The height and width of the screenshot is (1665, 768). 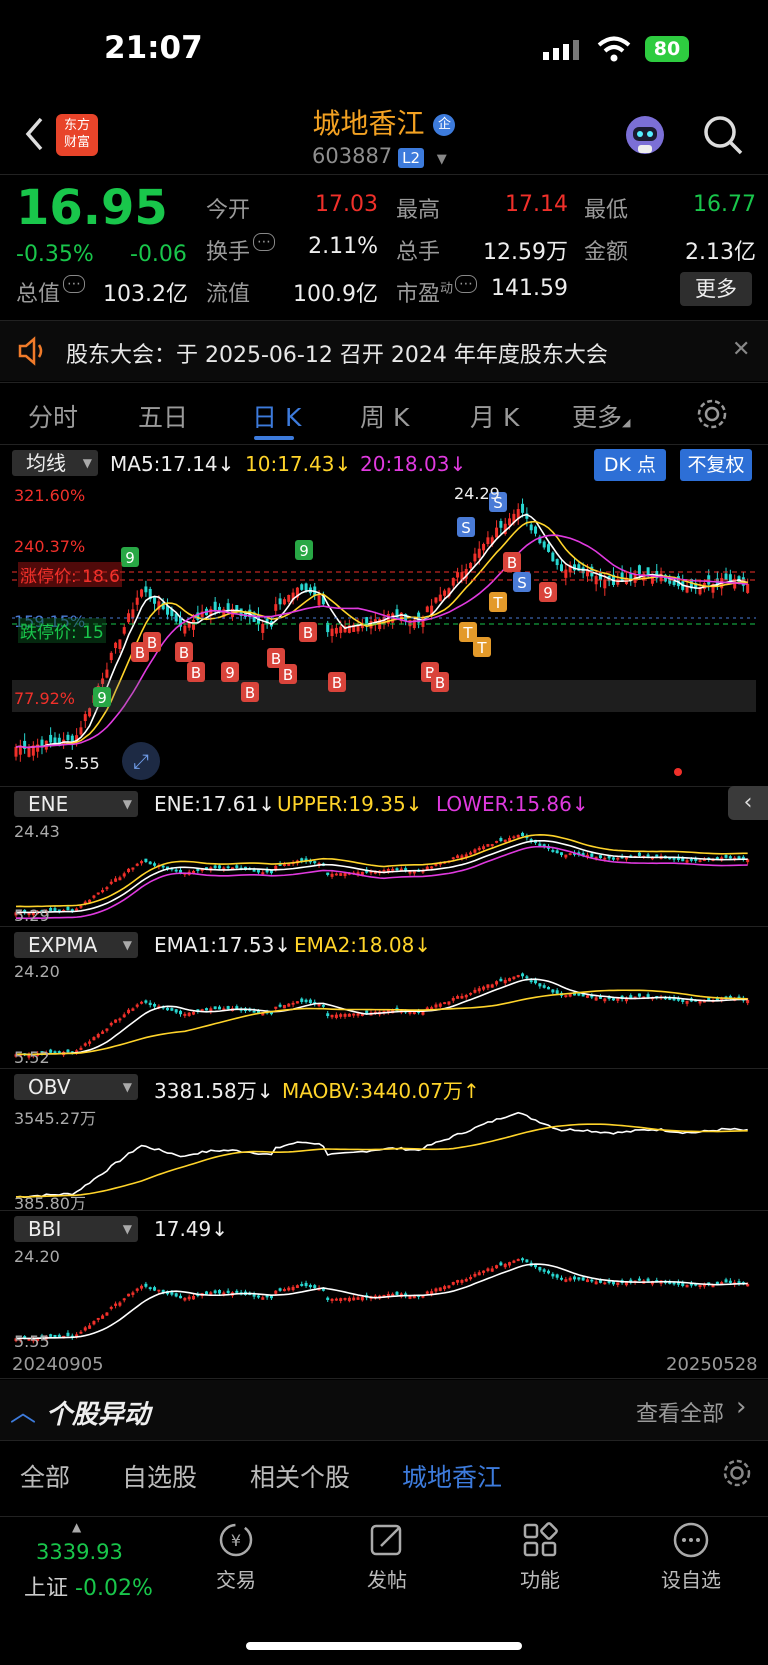 What do you see at coordinates (76, 945) in the screenshot?
I see `expma-selector: EXPMA ▼` at bounding box center [76, 945].